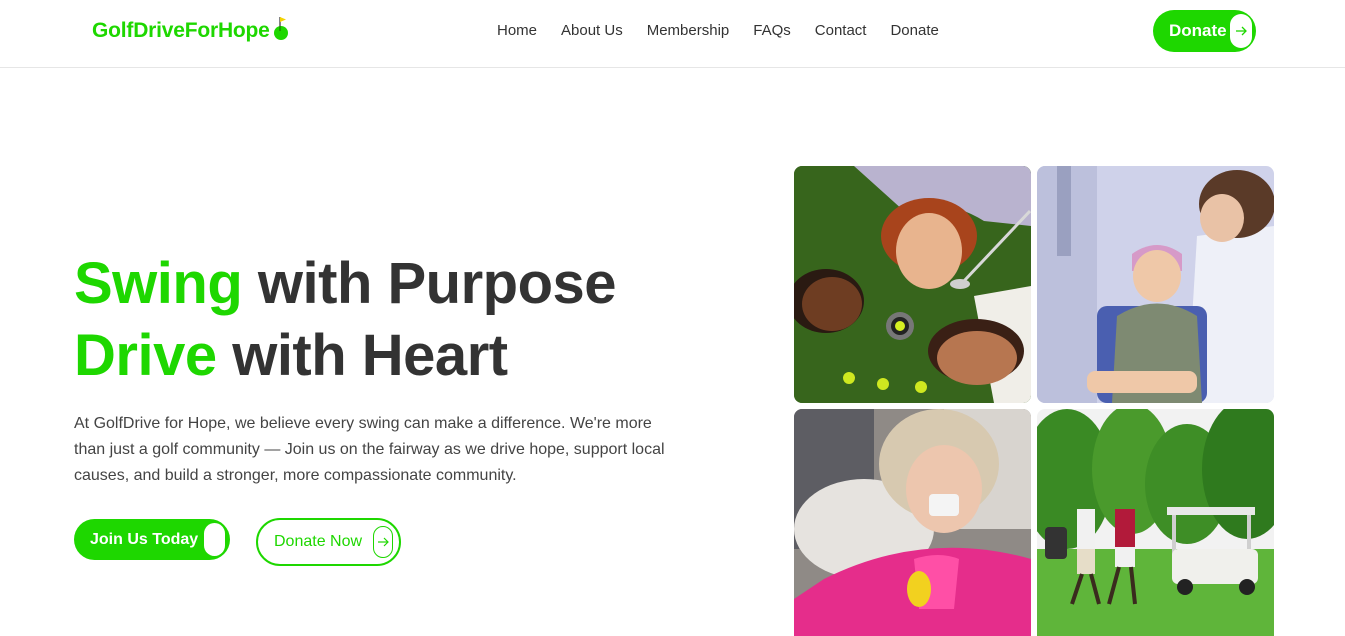 The height and width of the screenshot is (636, 1345). Describe the element at coordinates (318, 541) in the screenshot. I see `donate-now-label: Donate Now` at that location.